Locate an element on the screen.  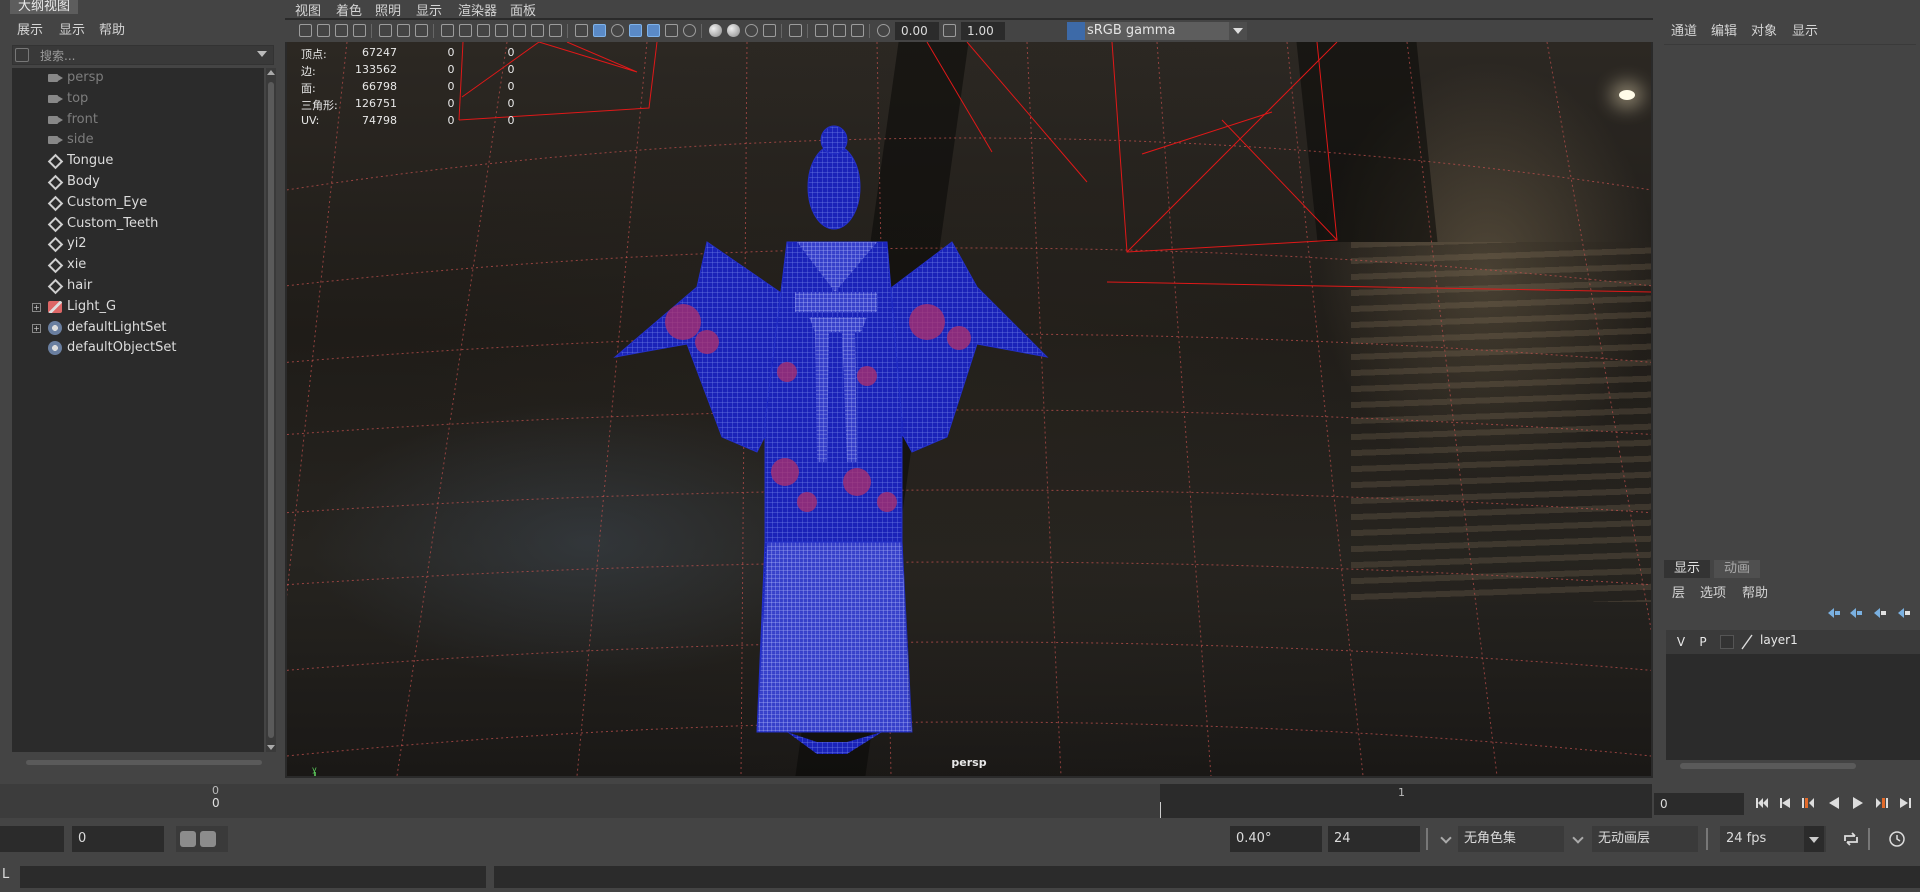
outliner-item: yi2 is located at coordinates (137, 244).